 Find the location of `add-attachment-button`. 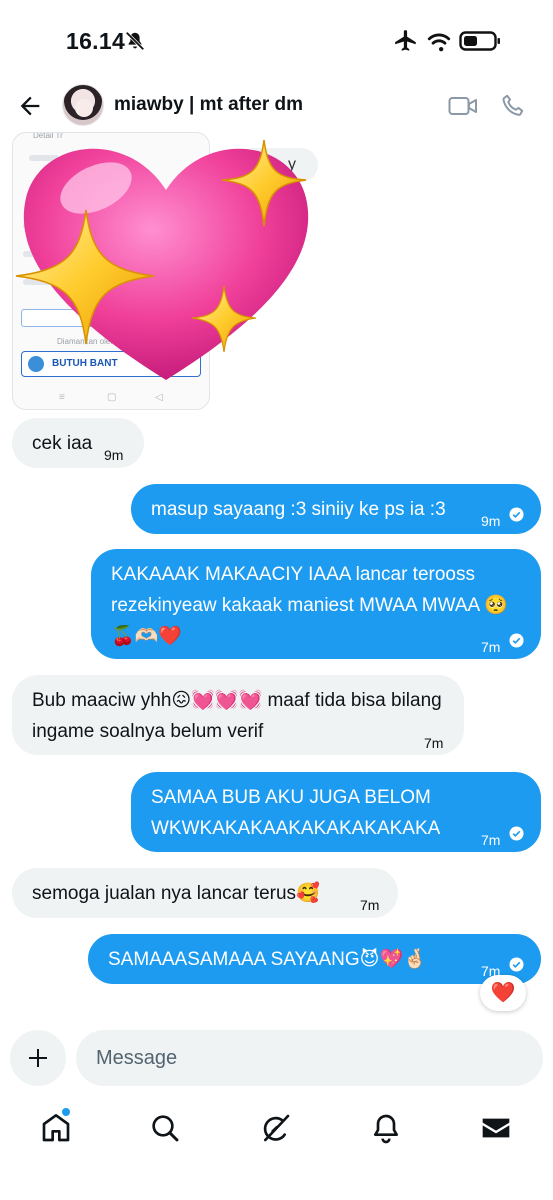

add-attachment-button is located at coordinates (38, 1058).